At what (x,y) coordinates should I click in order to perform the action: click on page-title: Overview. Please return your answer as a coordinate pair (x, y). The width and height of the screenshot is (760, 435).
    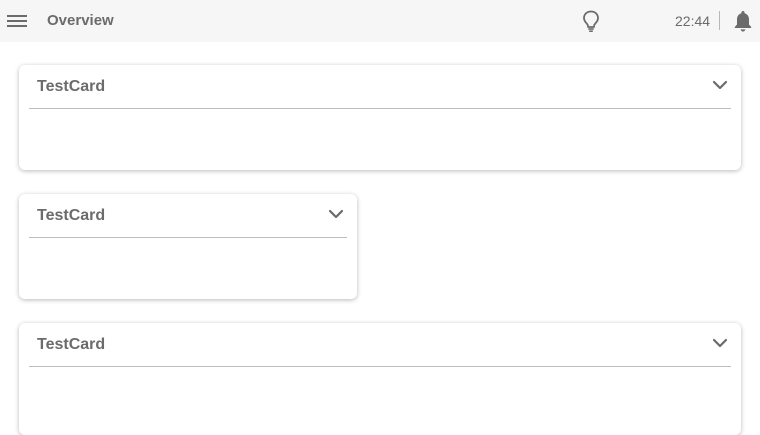
    Looking at the image, I should click on (80, 20).